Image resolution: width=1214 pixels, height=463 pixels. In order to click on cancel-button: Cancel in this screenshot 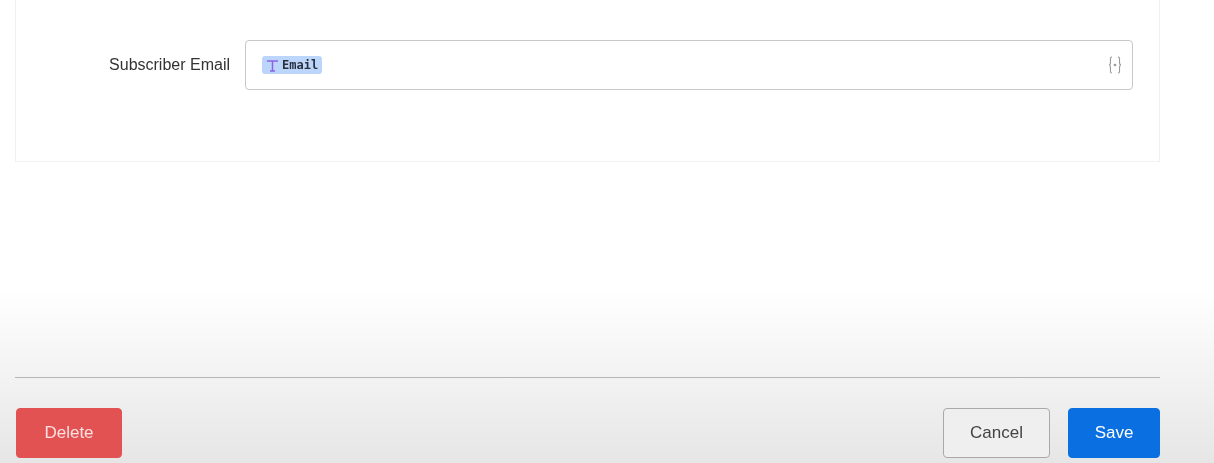, I will do `click(996, 433)`.